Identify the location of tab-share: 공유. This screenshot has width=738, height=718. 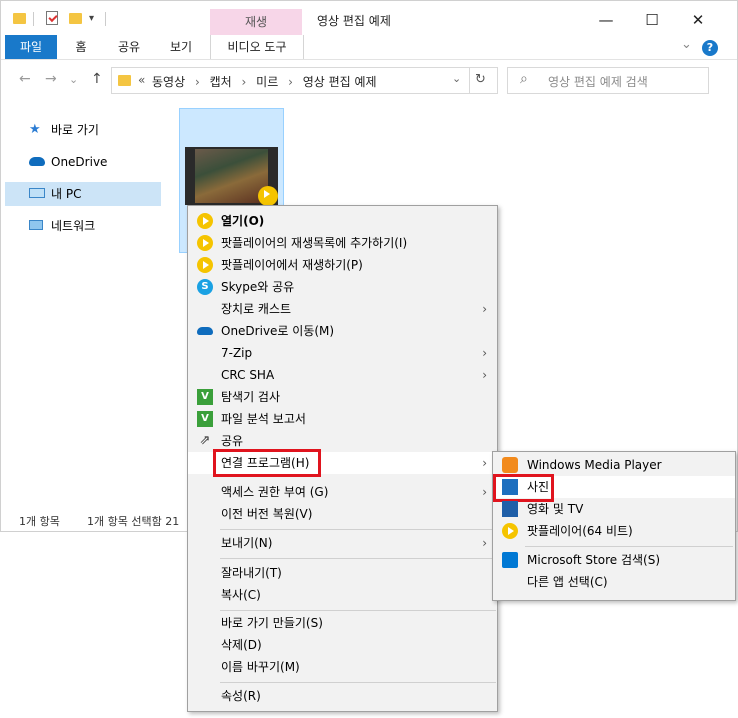
(129, 47).